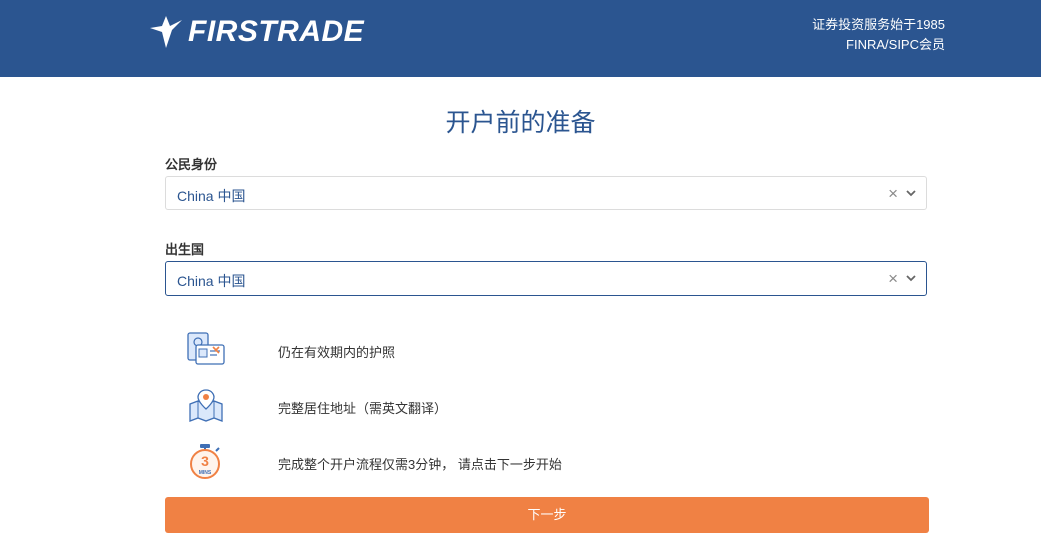  Describe the element at coordinates (337, 352) in the screenshot. I see `checklist-item-passport: 仍在有效期内的护照` at that location.